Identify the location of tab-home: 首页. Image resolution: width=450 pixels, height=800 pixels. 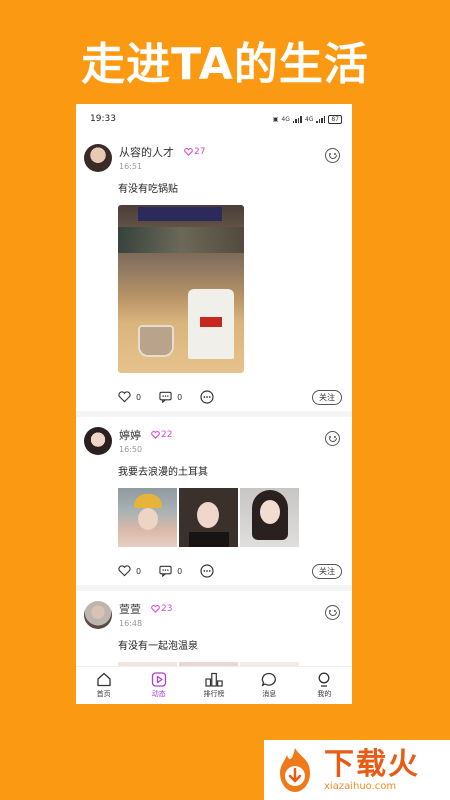
(103, 685).